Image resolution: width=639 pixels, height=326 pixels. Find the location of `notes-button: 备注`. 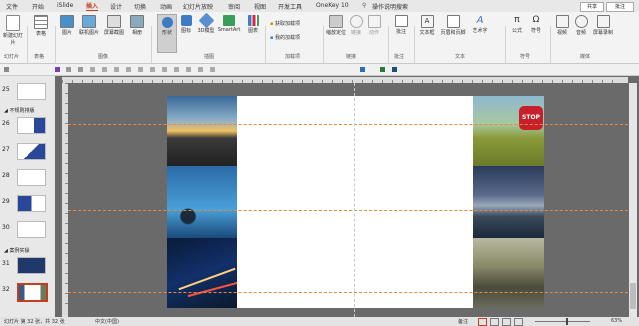

notes-button: 备注 is located at coordinates (463, 321).